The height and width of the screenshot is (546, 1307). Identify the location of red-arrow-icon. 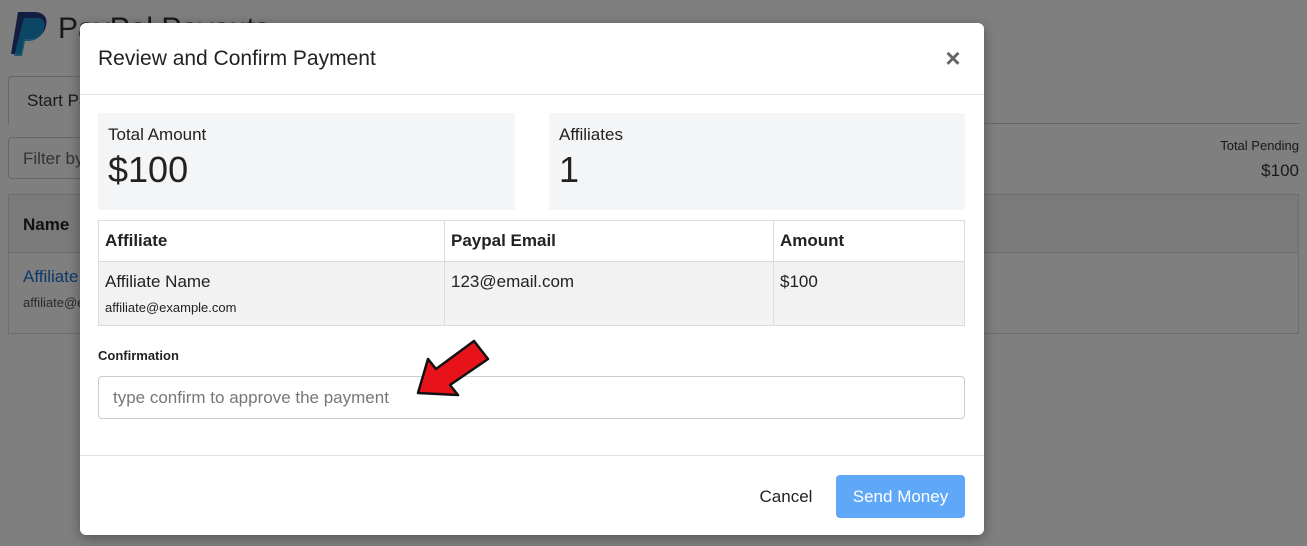
(453, 368).